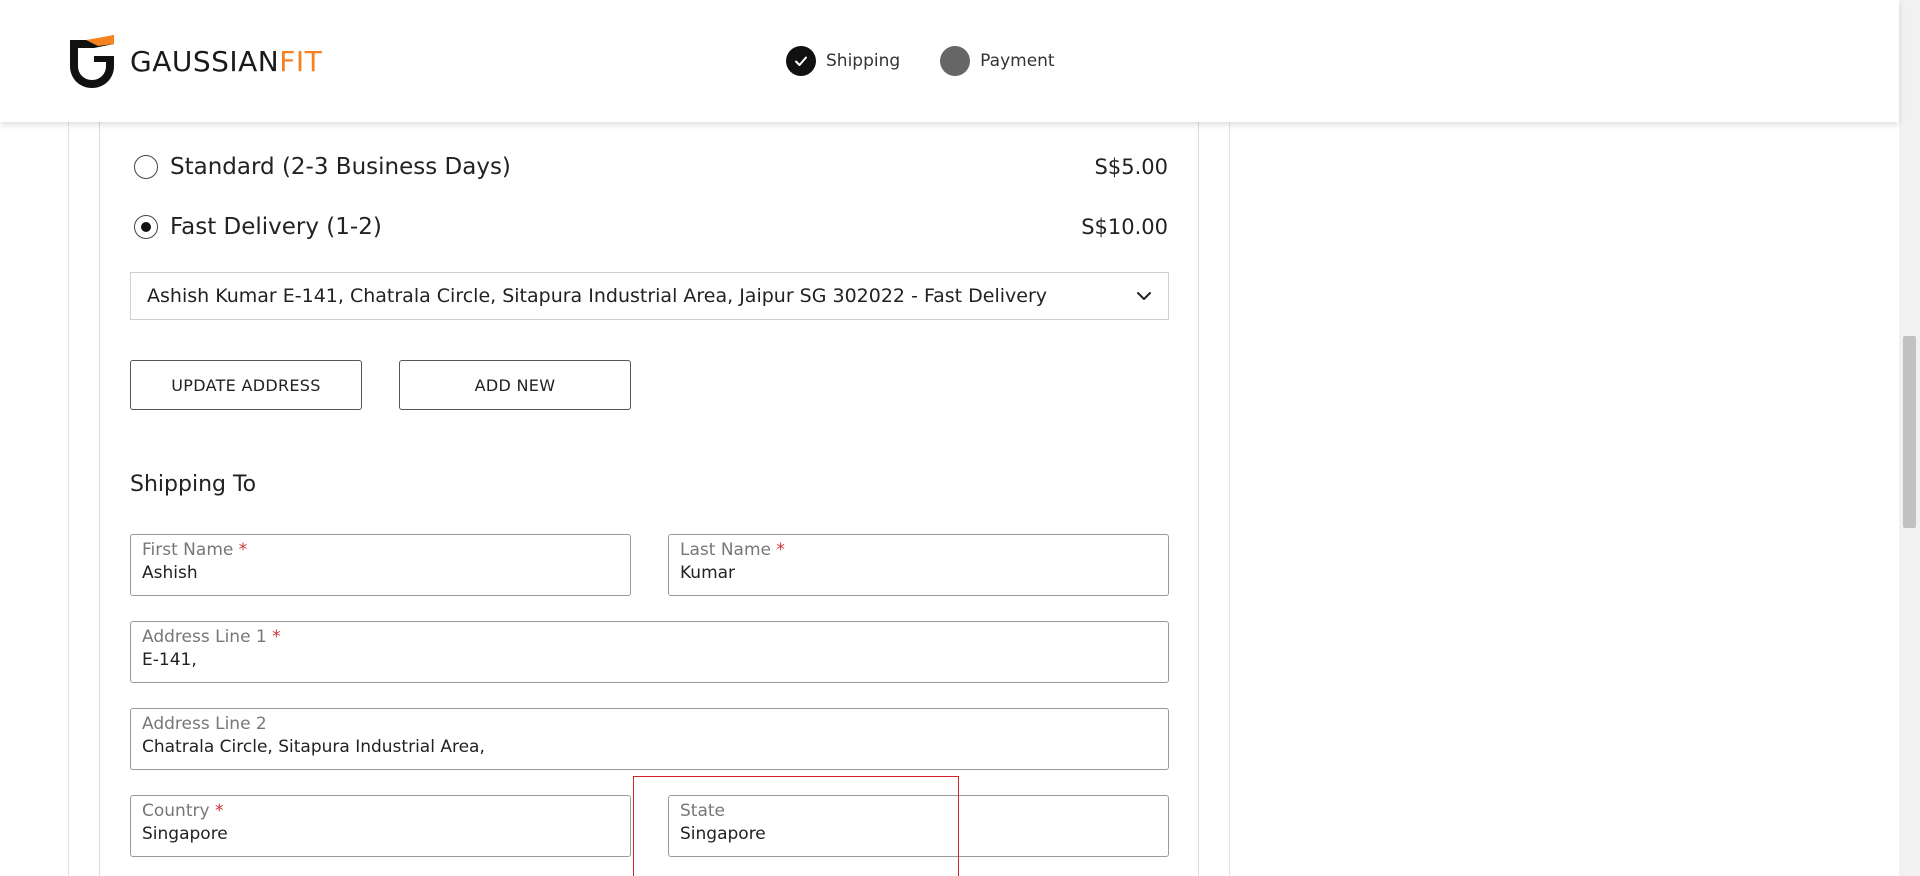 The height and width of the screenshot is (876, 1920). What do you see at coordinates (863, 61) in the screenshot?
I see `step-shipping-label: Shipping` at bounding box center [863, 61].